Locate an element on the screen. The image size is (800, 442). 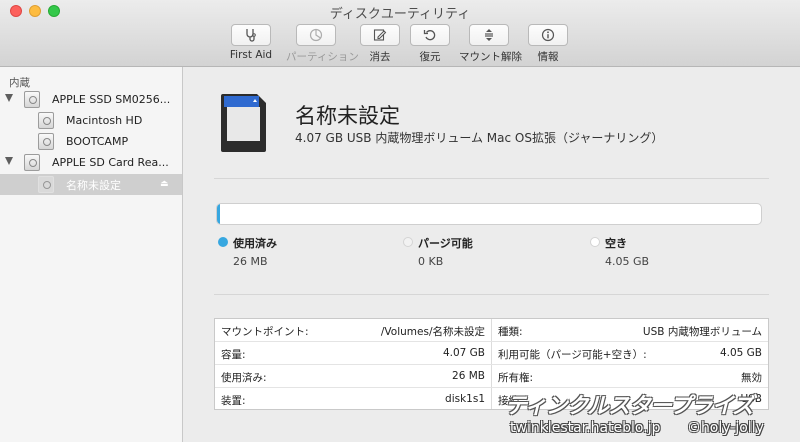
info-key-capacity: 容量: is located at coordinates (233, 355).